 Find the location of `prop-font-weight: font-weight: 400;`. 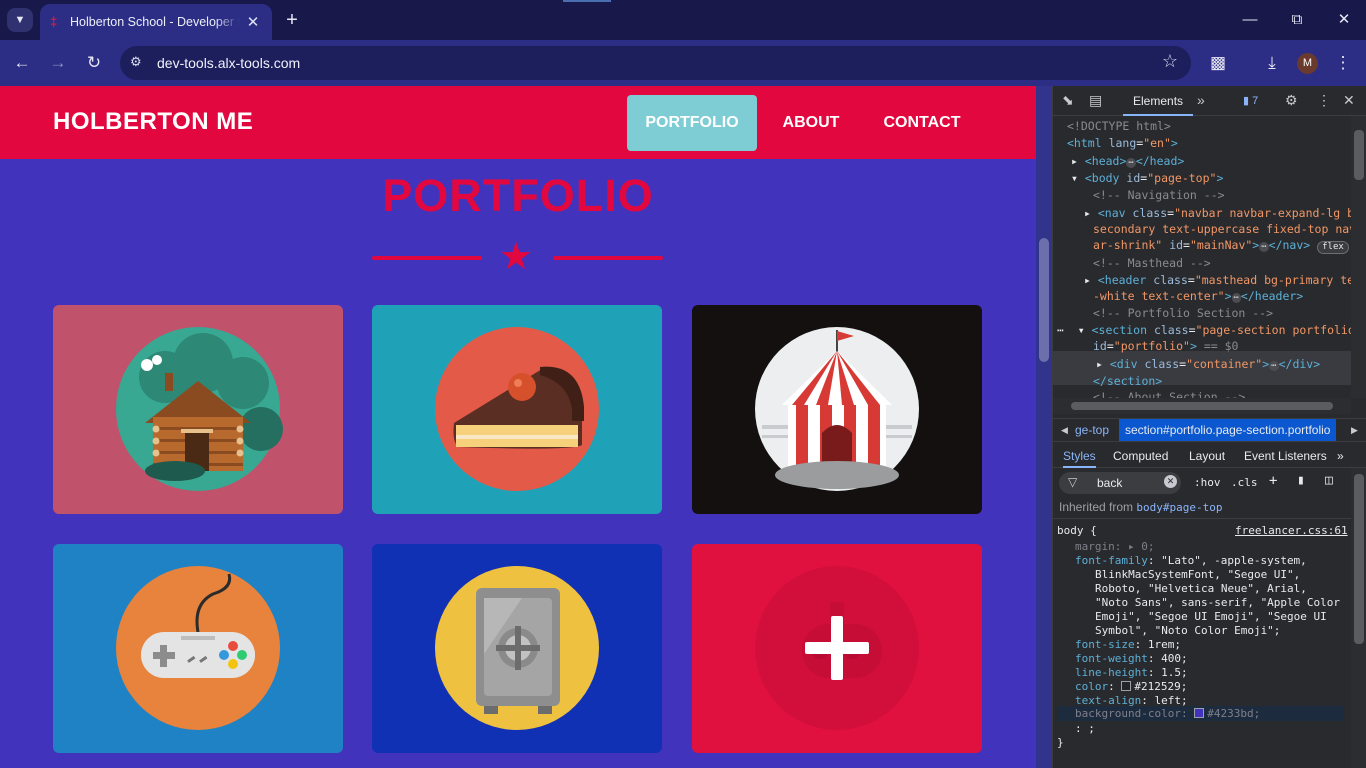

prop-font-weight: font-weight: 400; is located at coordinates (1131, 659).